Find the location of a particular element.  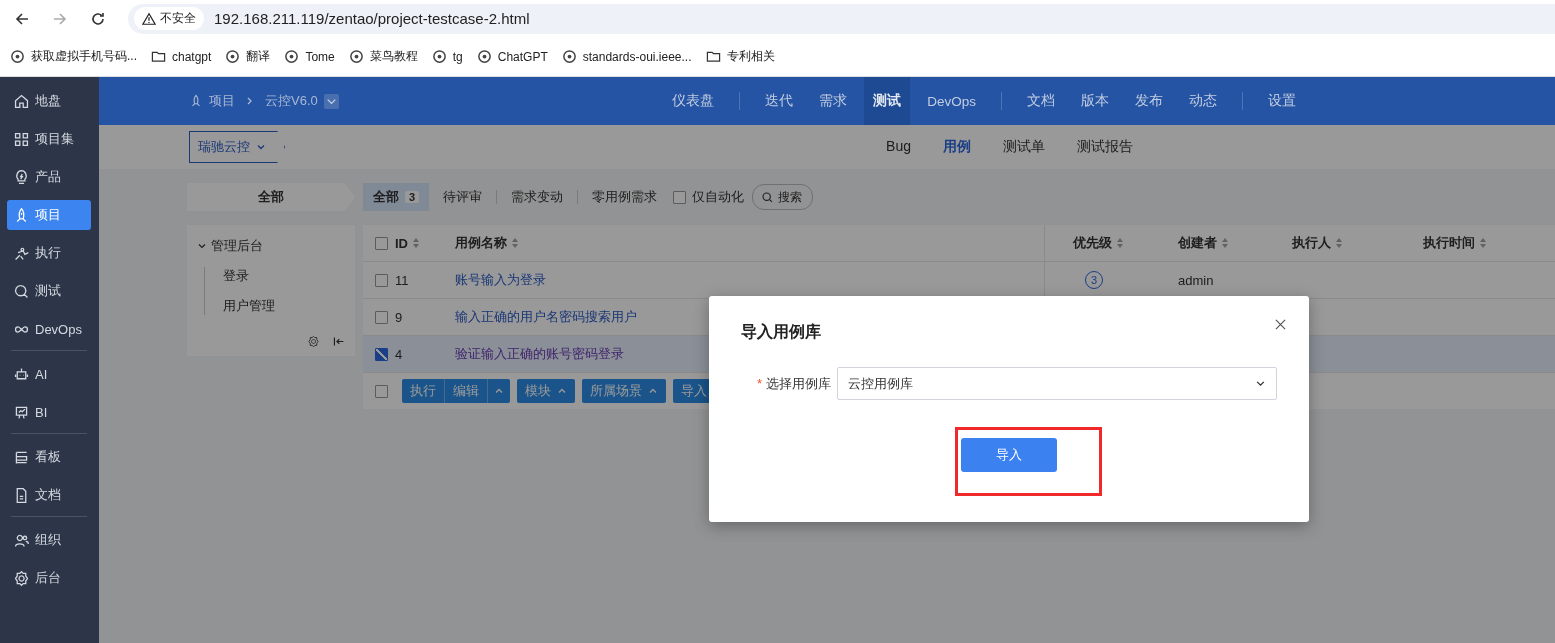

table-cell: 9 is located at coordinates (399, 317).